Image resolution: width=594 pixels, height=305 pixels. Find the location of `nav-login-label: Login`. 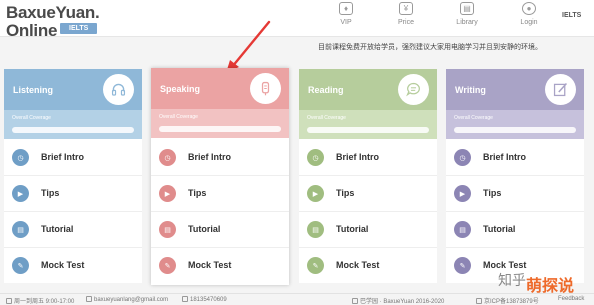

nav-login-label: Login is located at coordinates (529, 22).